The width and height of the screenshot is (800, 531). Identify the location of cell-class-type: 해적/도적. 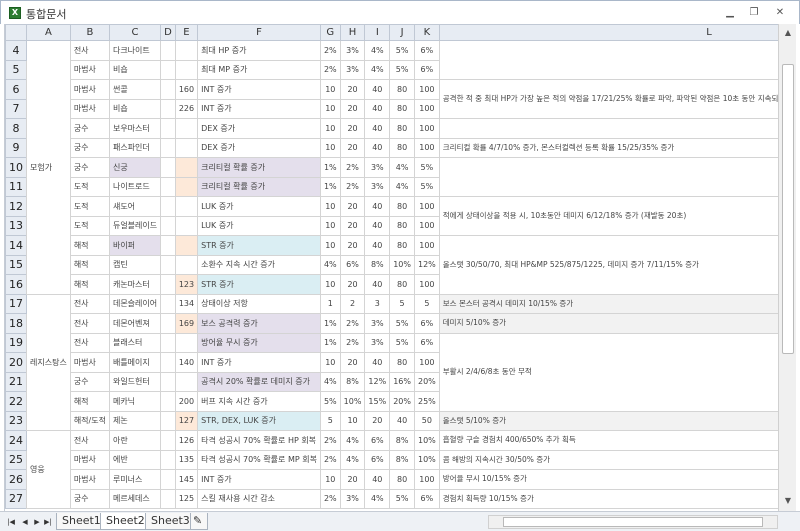
(89, 420).